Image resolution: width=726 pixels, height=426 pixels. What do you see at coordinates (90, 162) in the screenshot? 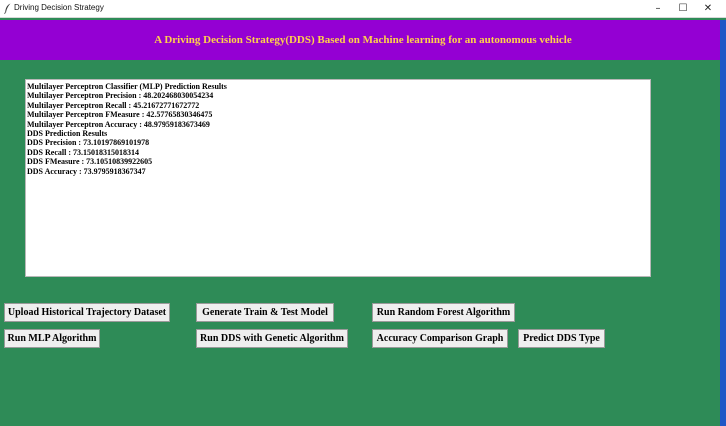
I see `result-line: DDS FMeasure : 73.10510839922605` at bounding box center [90, 162].